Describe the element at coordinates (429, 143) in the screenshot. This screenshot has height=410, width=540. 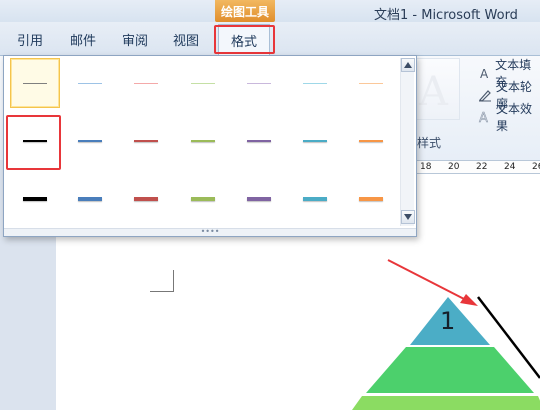
I see `styles-group-label: 样式` at that location.